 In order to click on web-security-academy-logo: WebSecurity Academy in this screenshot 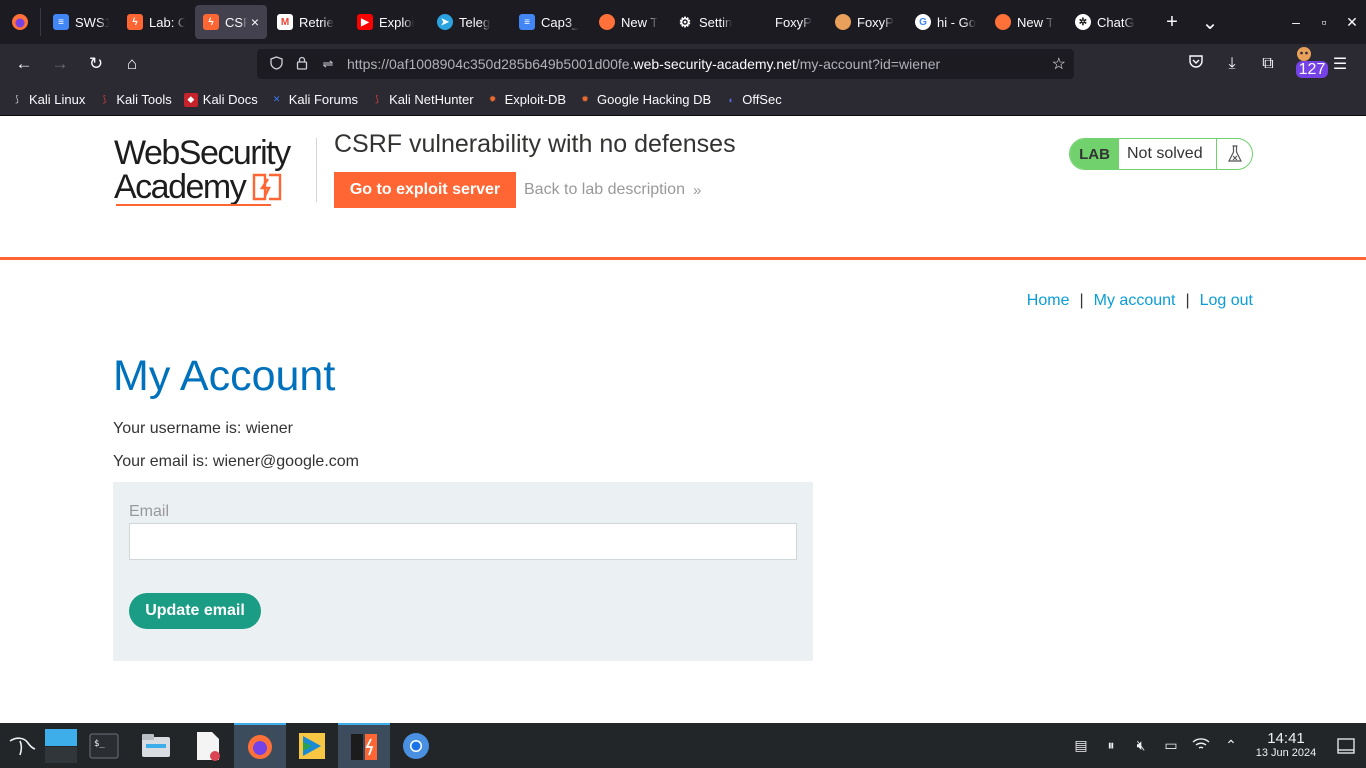, I will do `click(204, 172)`.